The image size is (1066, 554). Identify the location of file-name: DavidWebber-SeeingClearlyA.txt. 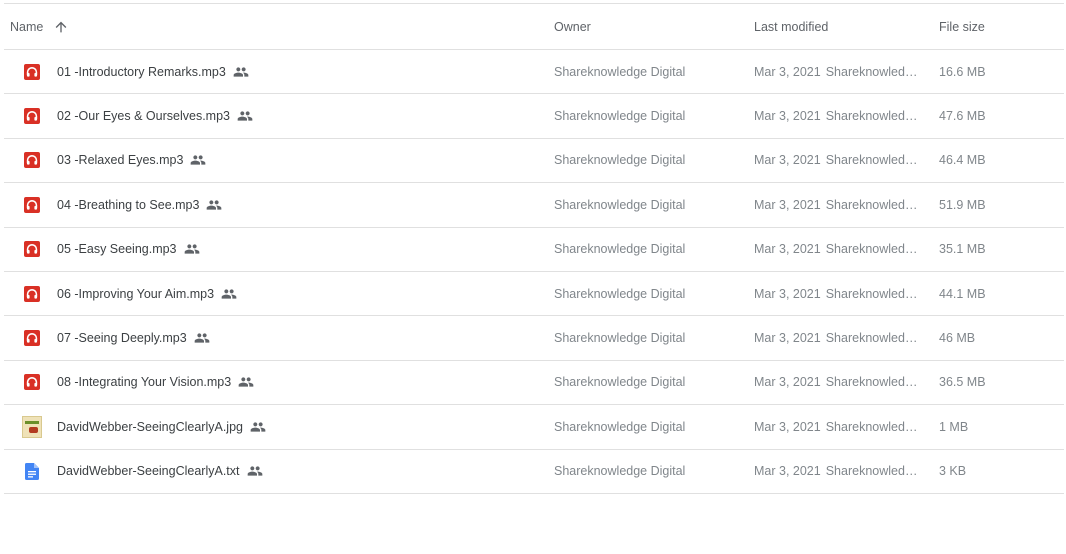
(148, 471).